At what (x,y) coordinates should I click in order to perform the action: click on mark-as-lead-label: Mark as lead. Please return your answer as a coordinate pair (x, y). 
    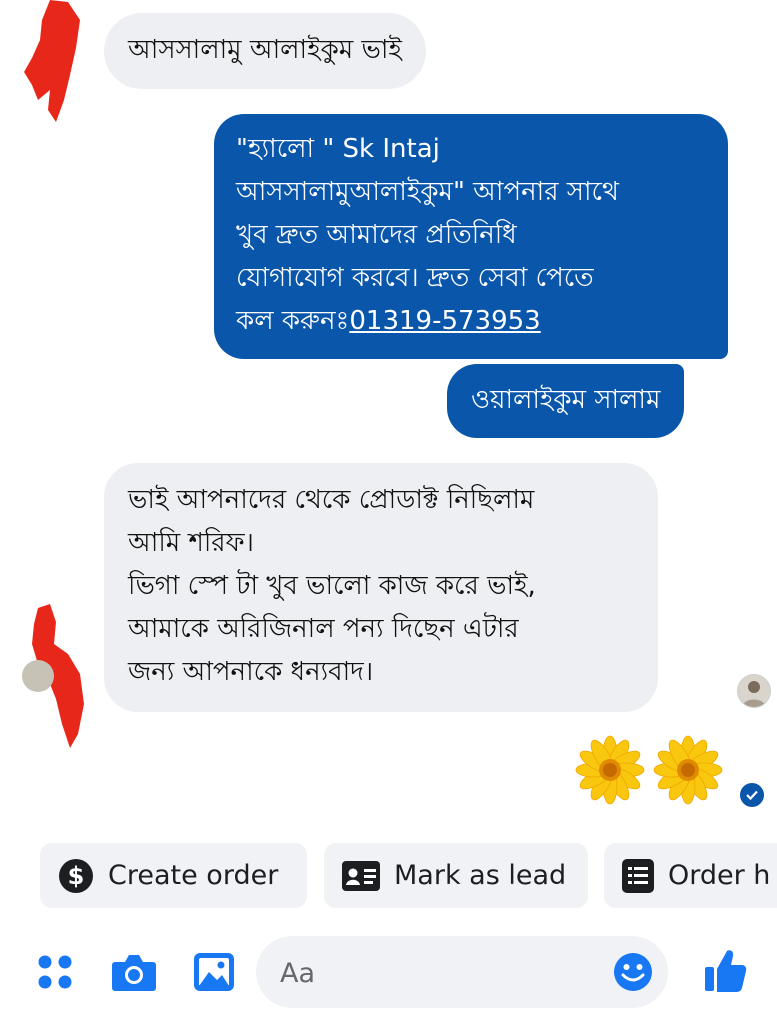
    Looking at the image, I should click on (480, 875).